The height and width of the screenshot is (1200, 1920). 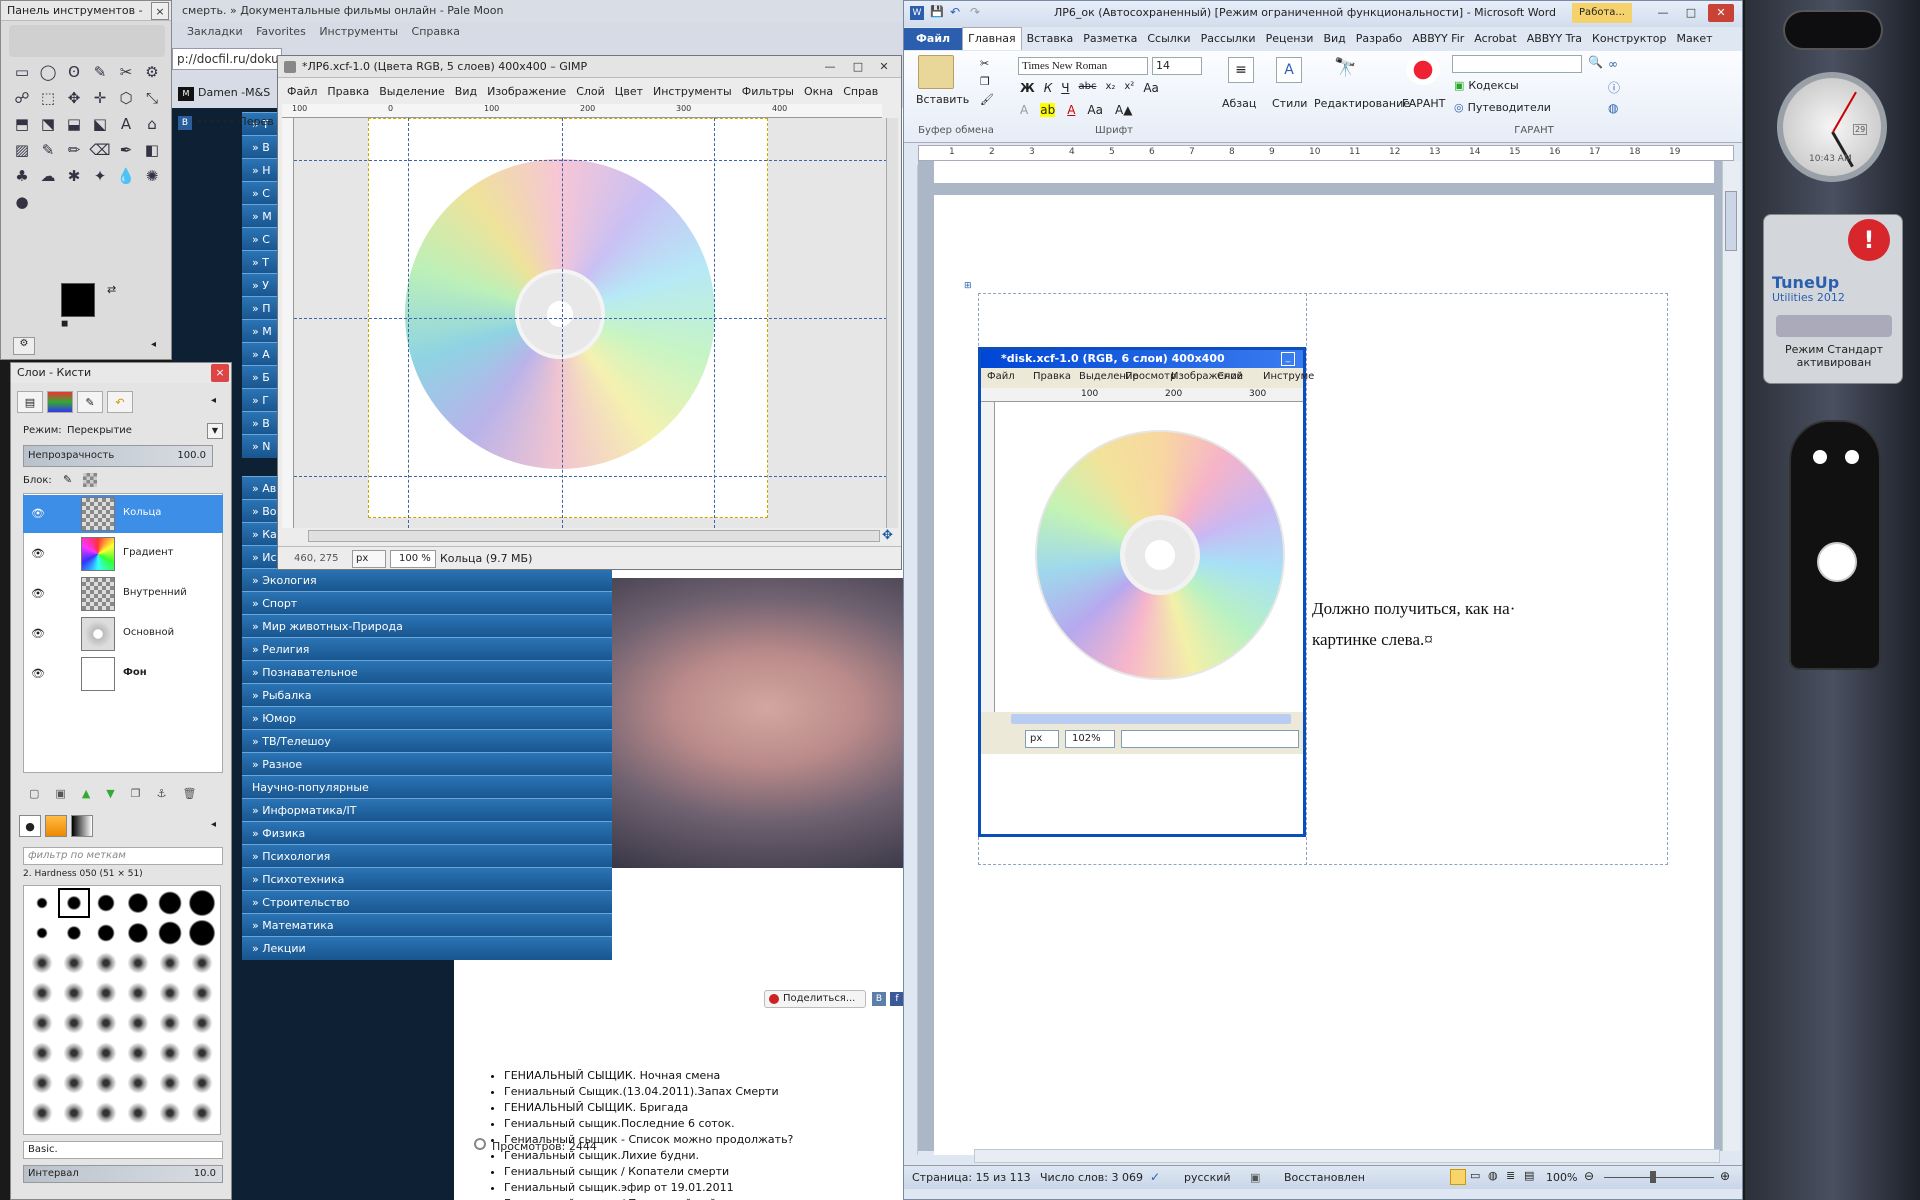 I want to click on category-button: » Психология, so click(x=427, y=856).